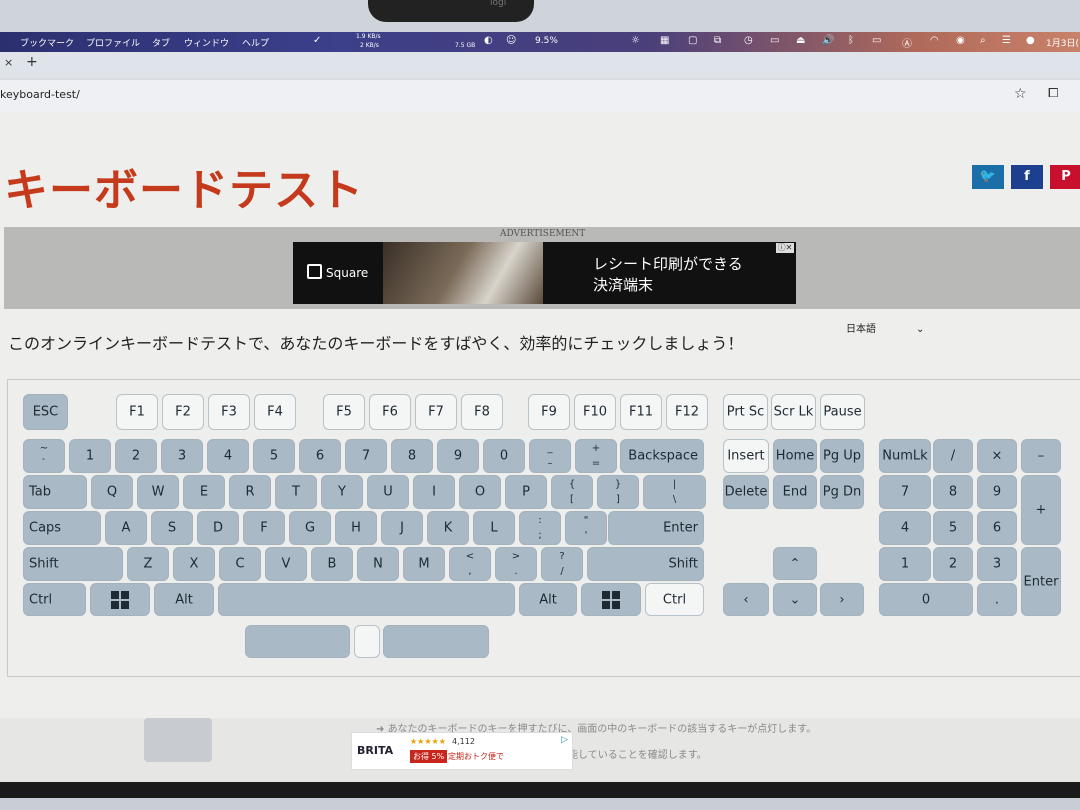 This screenshot has height=810, width=1080. Describe the element at coordinates (550, 456) in the screenshot. I see `key-row1-11: _ –` at that location.